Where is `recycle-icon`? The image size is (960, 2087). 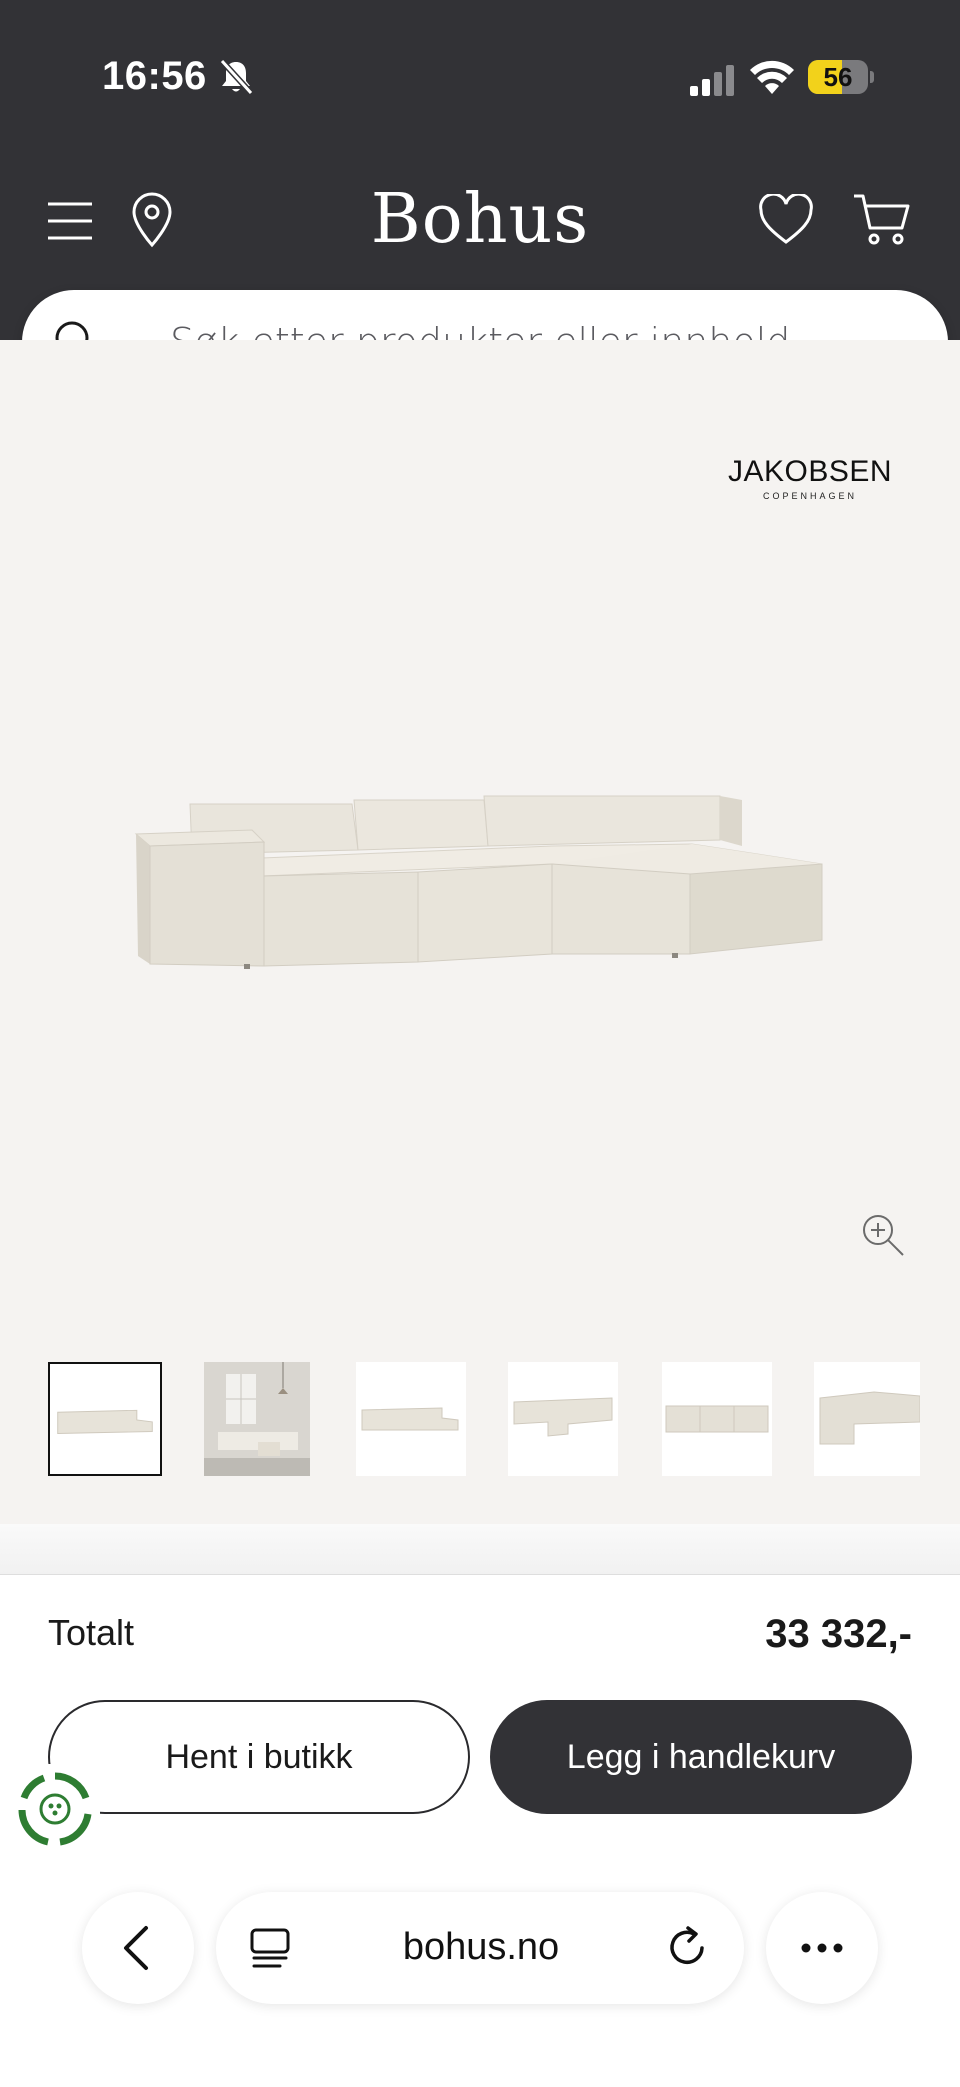
recycle-icon is located at coordinates (55, 1809).